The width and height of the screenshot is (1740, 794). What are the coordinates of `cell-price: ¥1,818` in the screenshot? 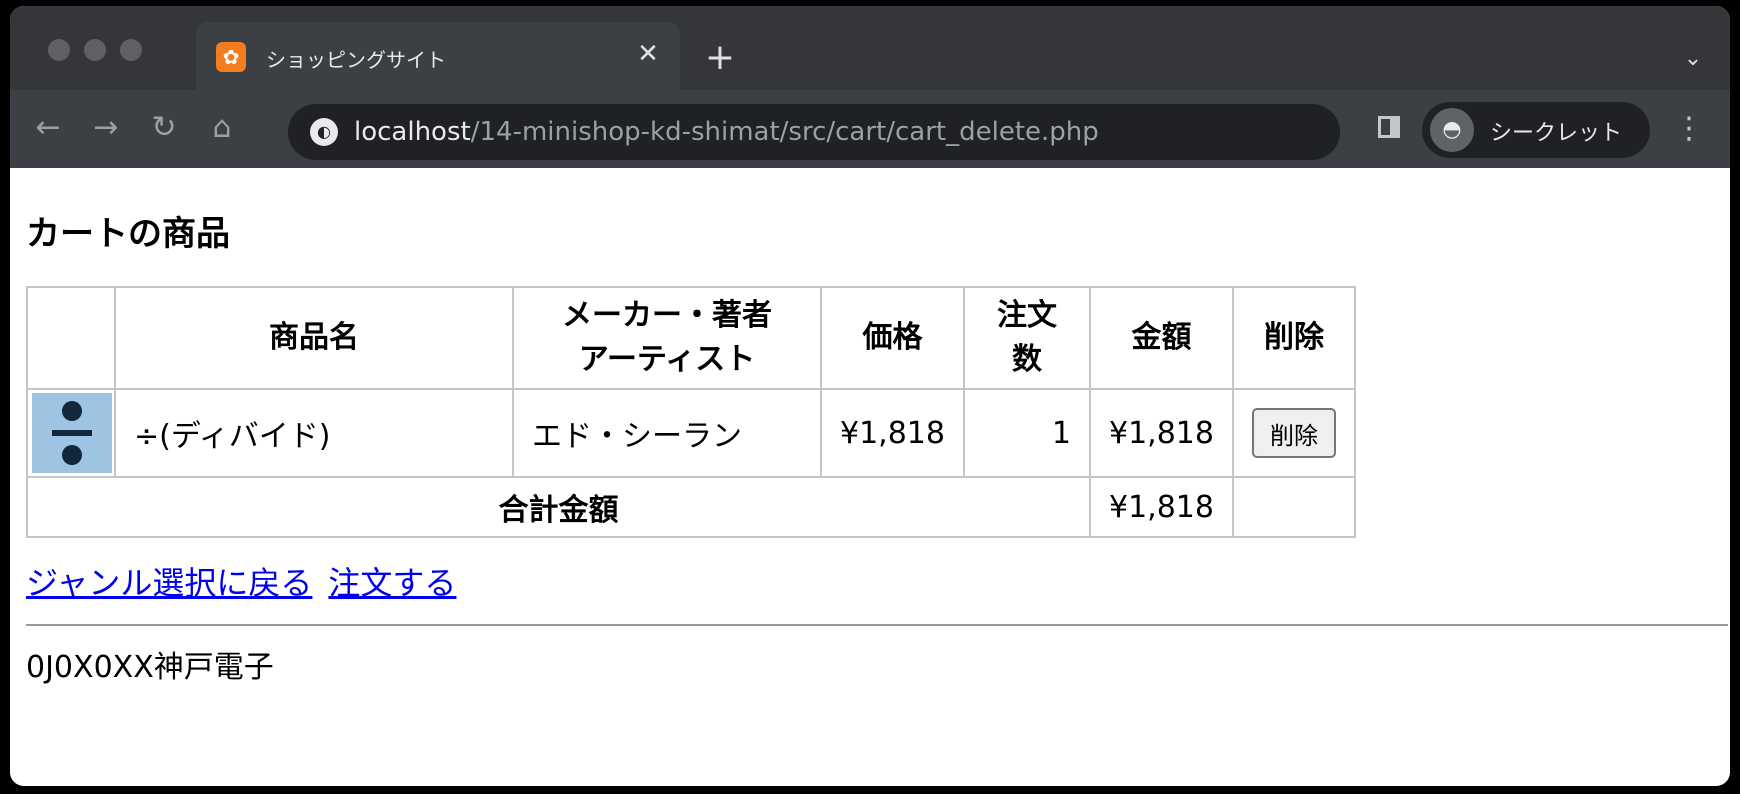 It's located at (892, 433).